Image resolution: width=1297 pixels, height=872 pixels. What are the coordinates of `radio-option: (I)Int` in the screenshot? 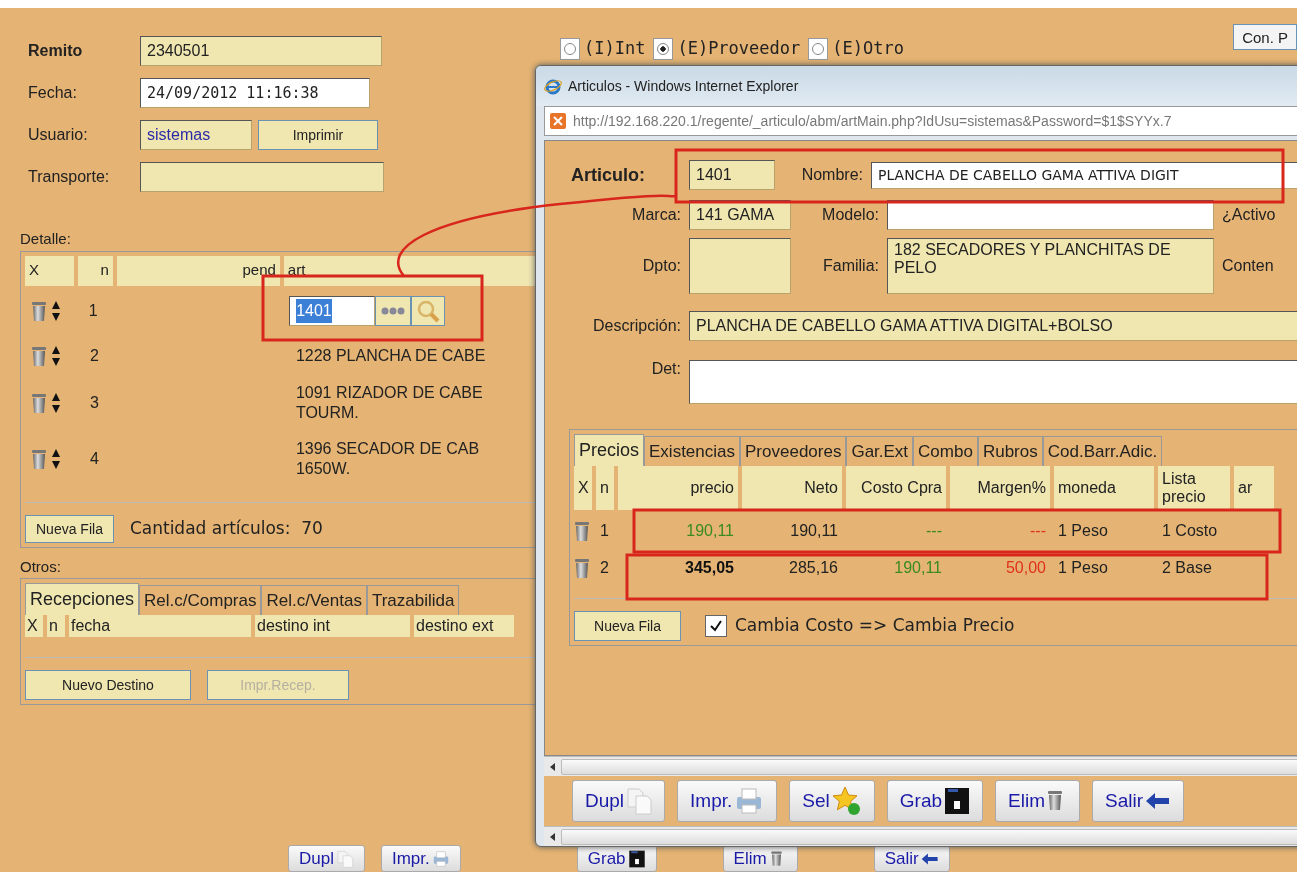 It's located at (603, 49).